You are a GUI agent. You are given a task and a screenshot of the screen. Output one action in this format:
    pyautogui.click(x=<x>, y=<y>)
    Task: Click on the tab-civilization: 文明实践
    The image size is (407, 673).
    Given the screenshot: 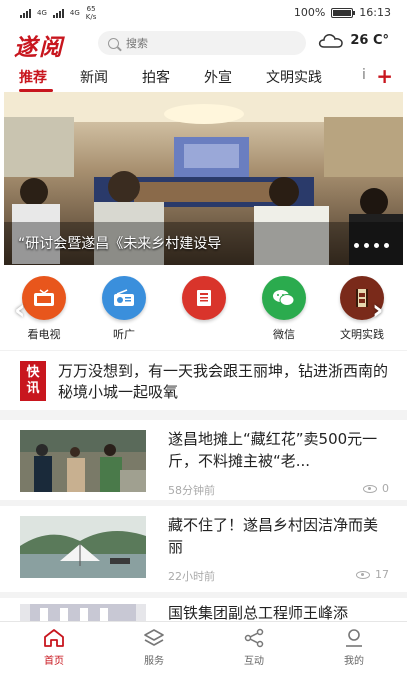 What is the action you would take?
    pyautogui.click(x=294, y=77)
    